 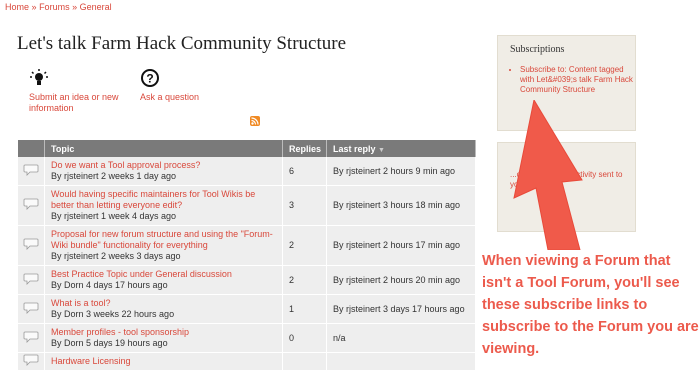 I want to click on table-header-row: Topic Replies Last reply ▼, so click(x=247, y=148).